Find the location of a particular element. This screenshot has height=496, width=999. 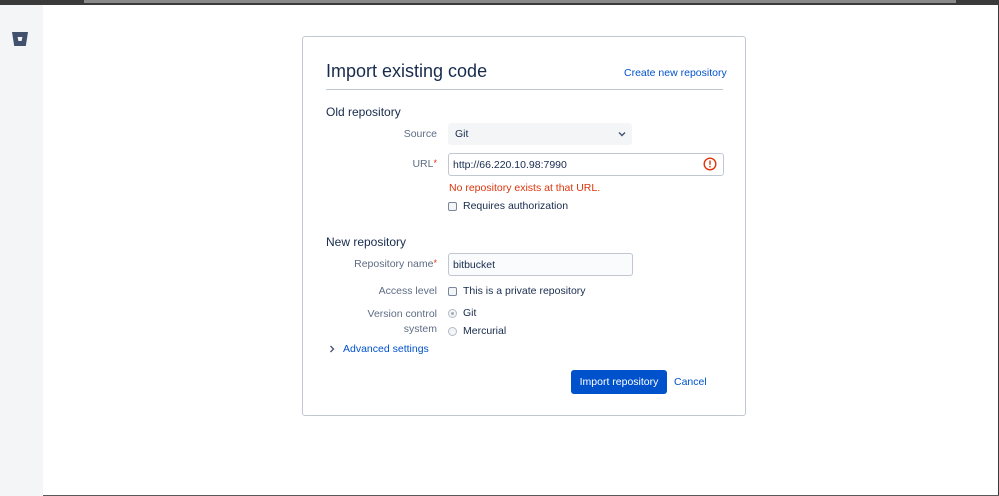

chevron-right-icon is located at coordinates (332, 349).